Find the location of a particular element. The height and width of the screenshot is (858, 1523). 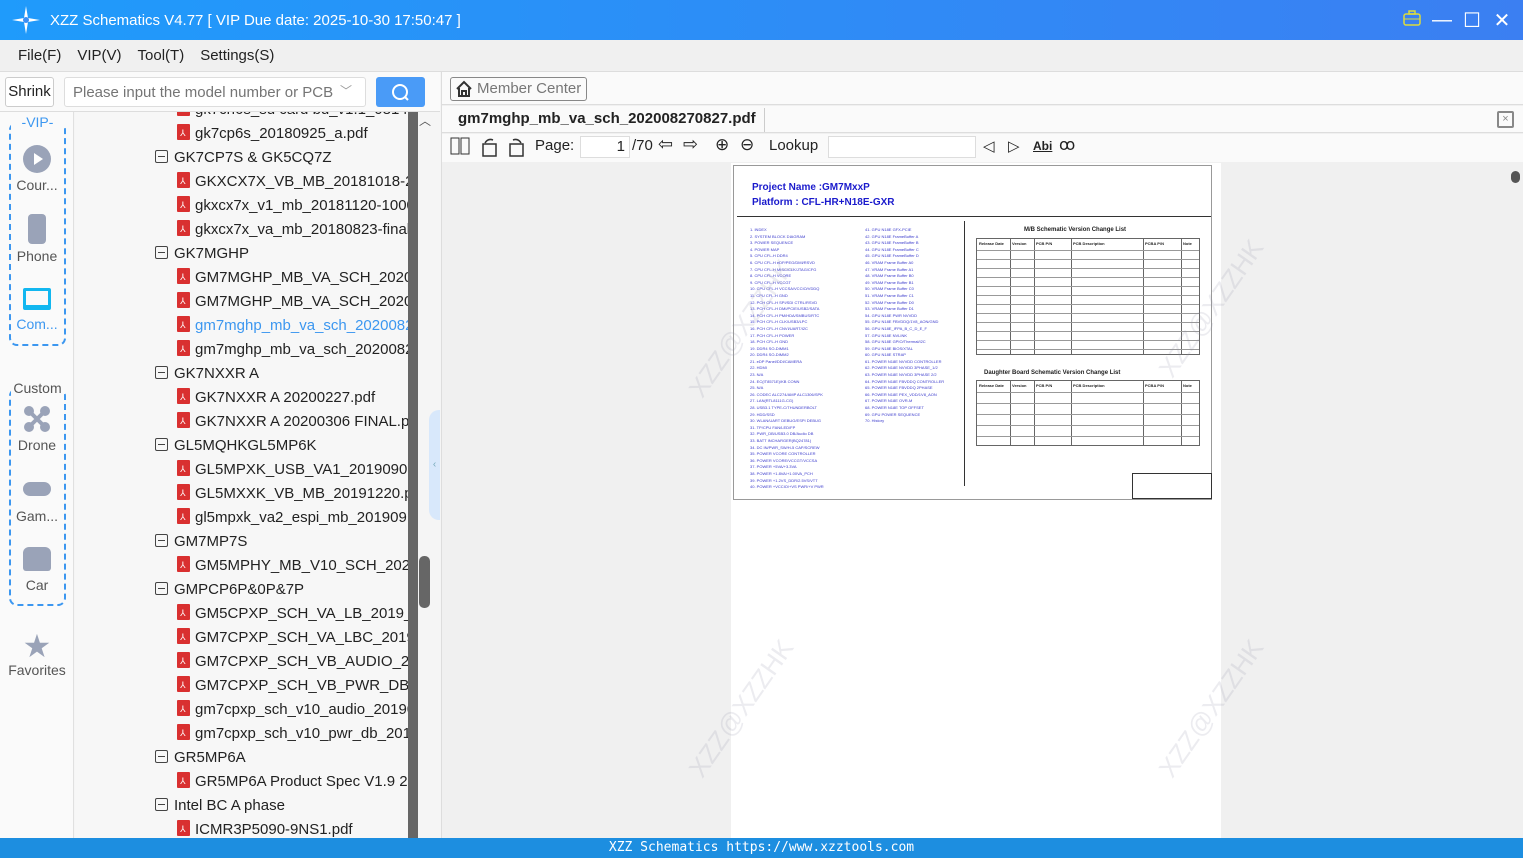

tree-file: GM7CPXP_SCH_VB_PWR_DB_20 is located at coordinates (292, 685).